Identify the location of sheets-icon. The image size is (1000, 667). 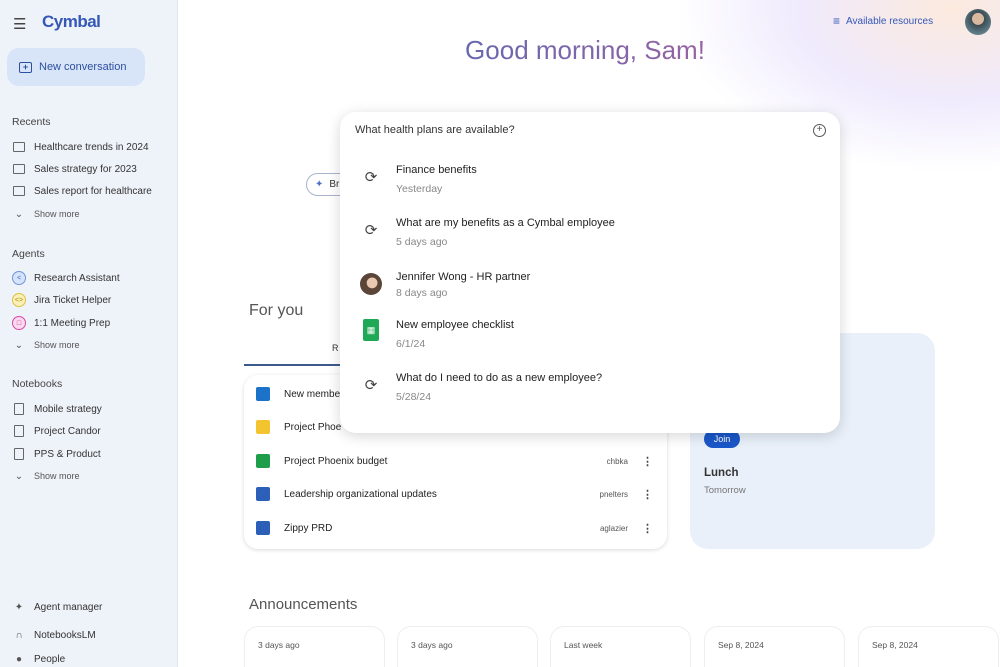
(263, 461).